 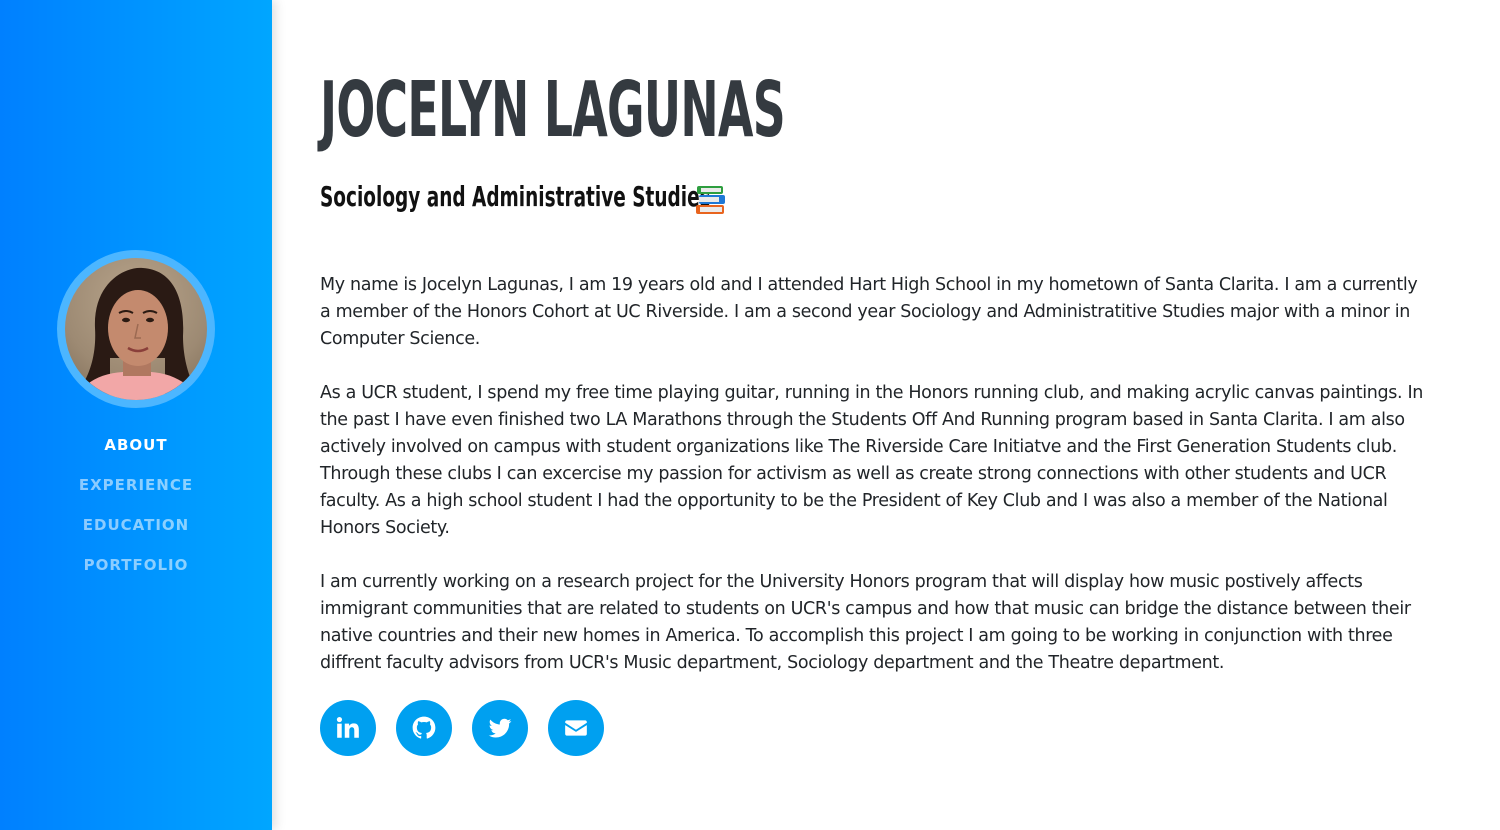 I want to click on nav-item-portfolio: PORTFOLIO, so click(x=136, y=572).